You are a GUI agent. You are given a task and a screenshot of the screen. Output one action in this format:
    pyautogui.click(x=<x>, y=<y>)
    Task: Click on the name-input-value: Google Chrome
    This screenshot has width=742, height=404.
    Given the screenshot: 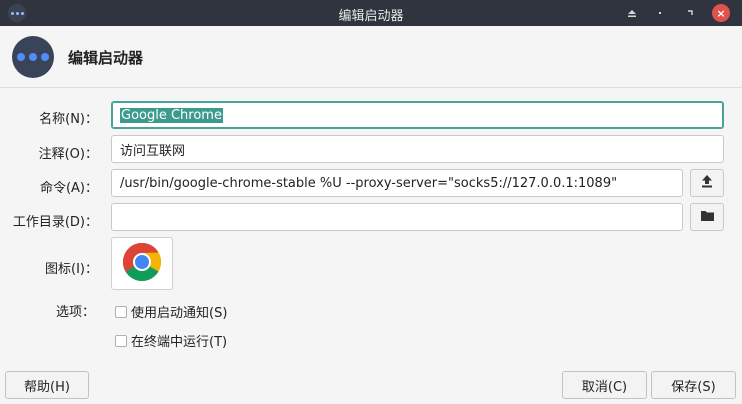 What is the action you would take?
    pyautogui.click(x=171, y=115)
    